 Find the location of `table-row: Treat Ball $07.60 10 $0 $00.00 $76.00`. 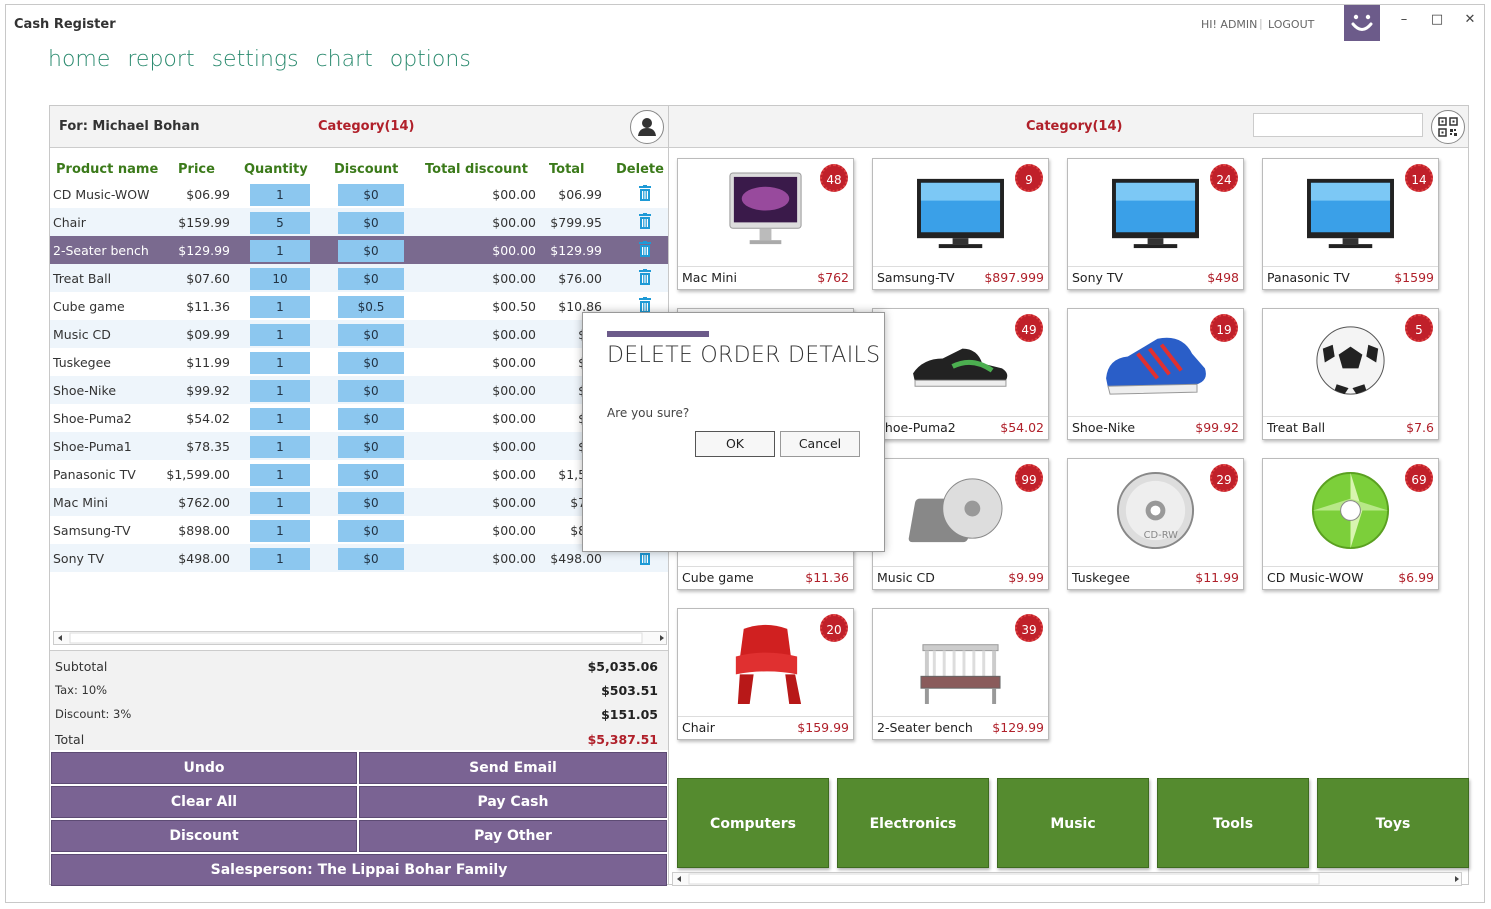

table-row: Treat Ball $07.60 10 $0 $00.00 $76.00 is located at coordinates (359, 278).